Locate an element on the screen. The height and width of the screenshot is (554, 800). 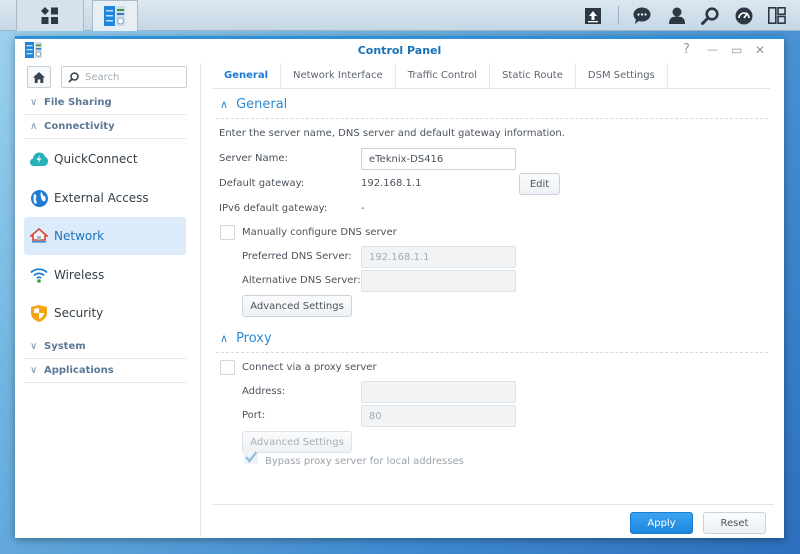
sidebar-item-network: Network is located at coordinates (105, 236).